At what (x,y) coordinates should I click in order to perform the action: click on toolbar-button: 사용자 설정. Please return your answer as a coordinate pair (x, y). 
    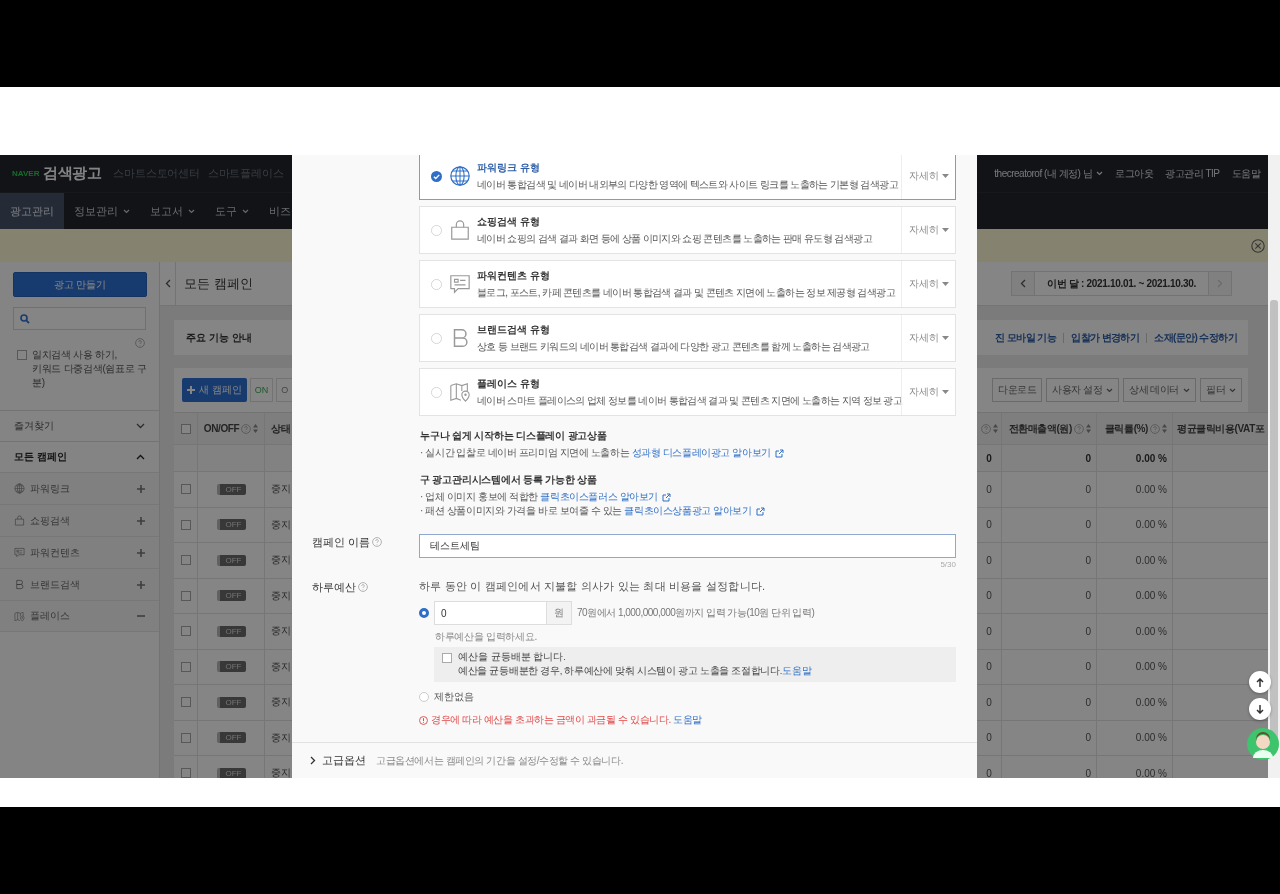
    Looking at the image, I should click on (1083, 390).